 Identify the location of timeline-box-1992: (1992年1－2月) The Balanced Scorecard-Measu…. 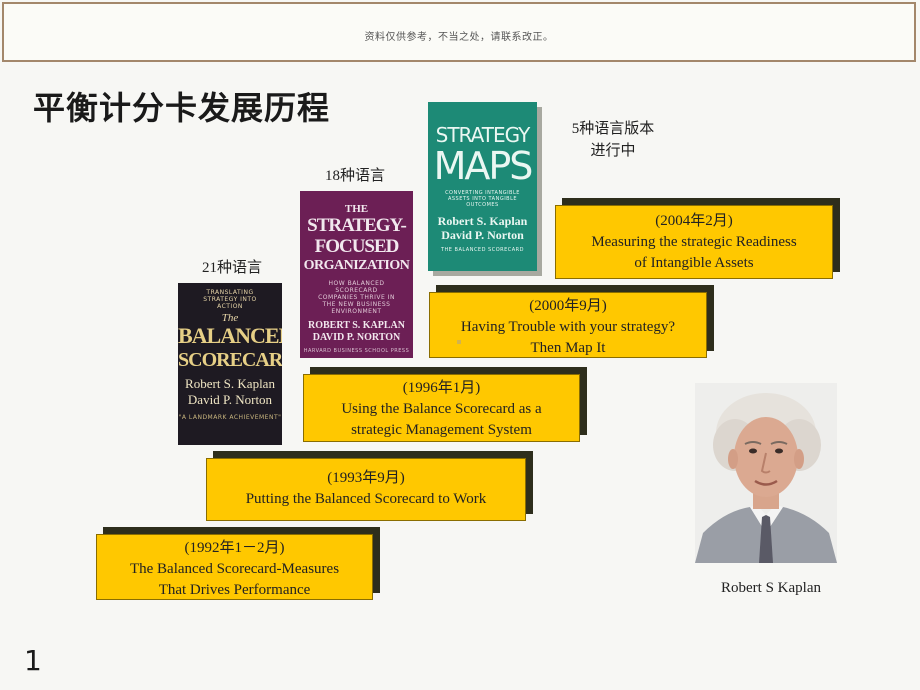
(234, 567).